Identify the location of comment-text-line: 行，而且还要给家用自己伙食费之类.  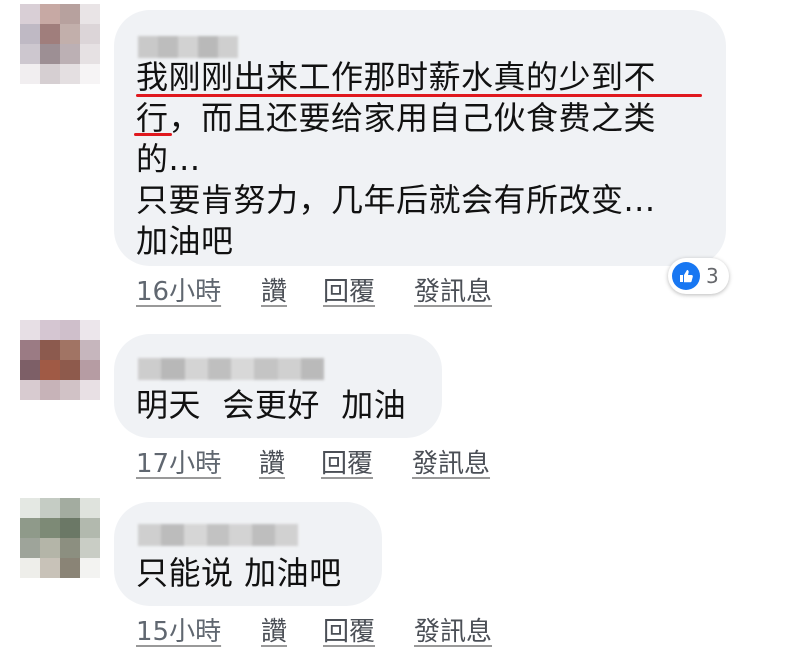
(396, 118).